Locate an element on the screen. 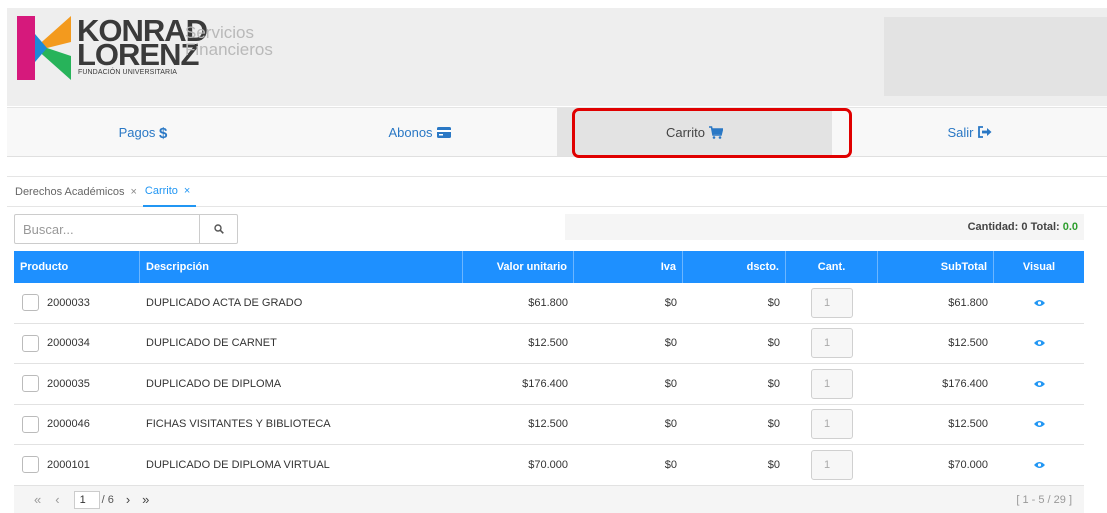 This screenshot has height=513, width=1107. column-header-producto: Producto is located at coordinates (77, 267).